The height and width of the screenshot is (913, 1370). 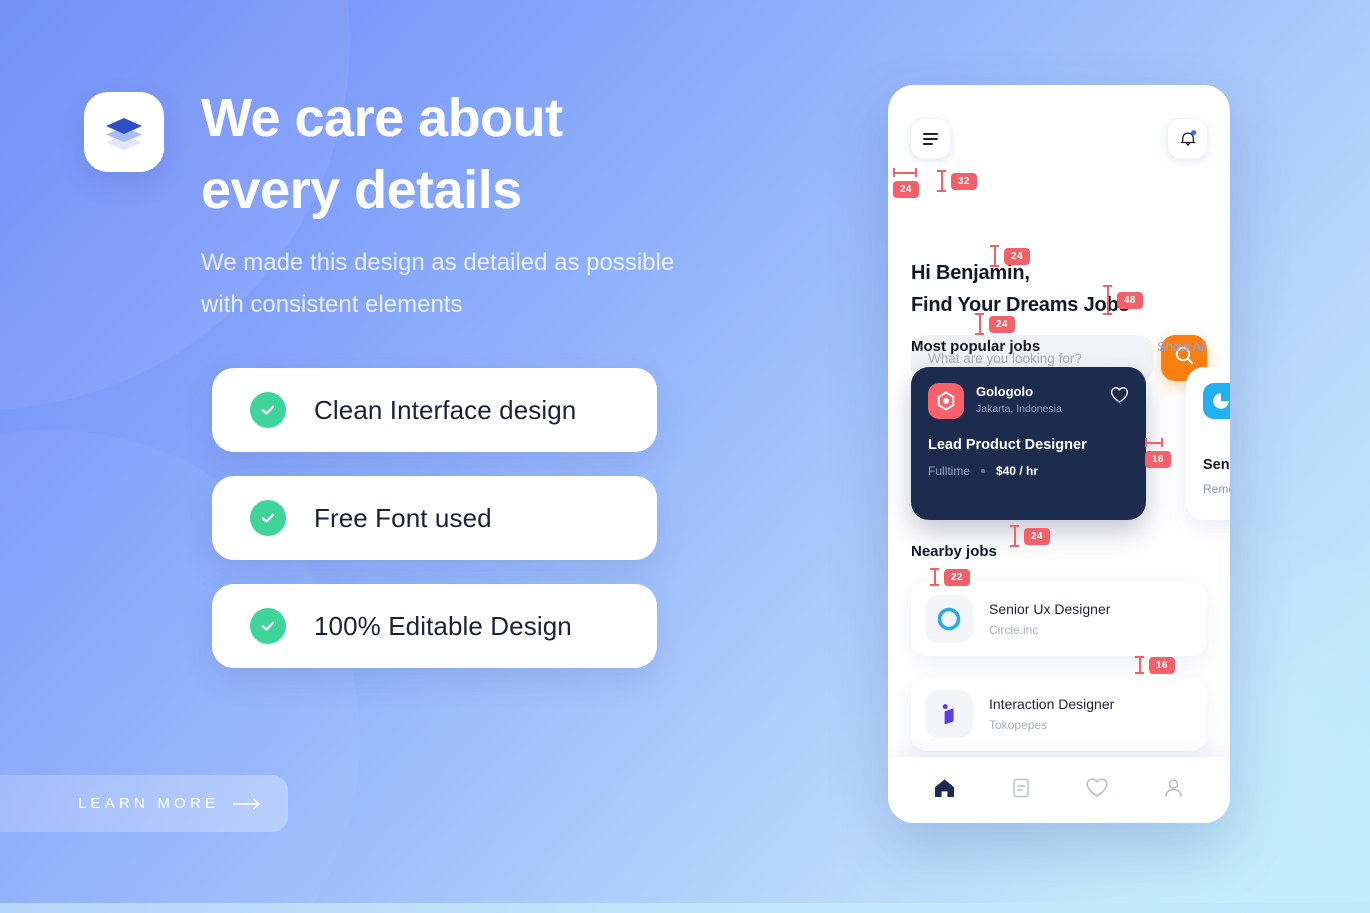 I want to click on job-company-name: Tokopepes, so click(x=1018, y=725).